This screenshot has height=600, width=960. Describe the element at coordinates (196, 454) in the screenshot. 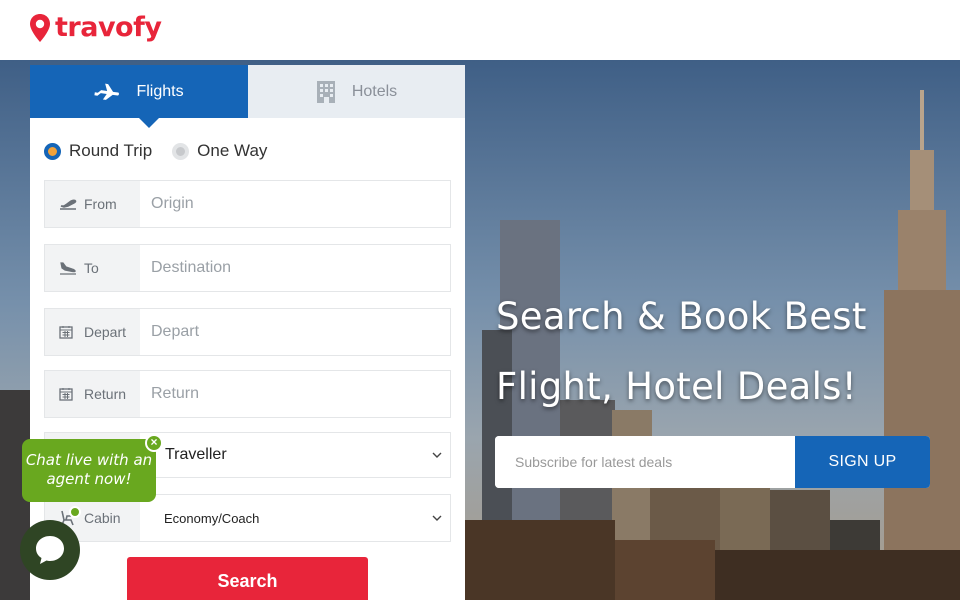

I see `traveller-value: Traveller` at that location.